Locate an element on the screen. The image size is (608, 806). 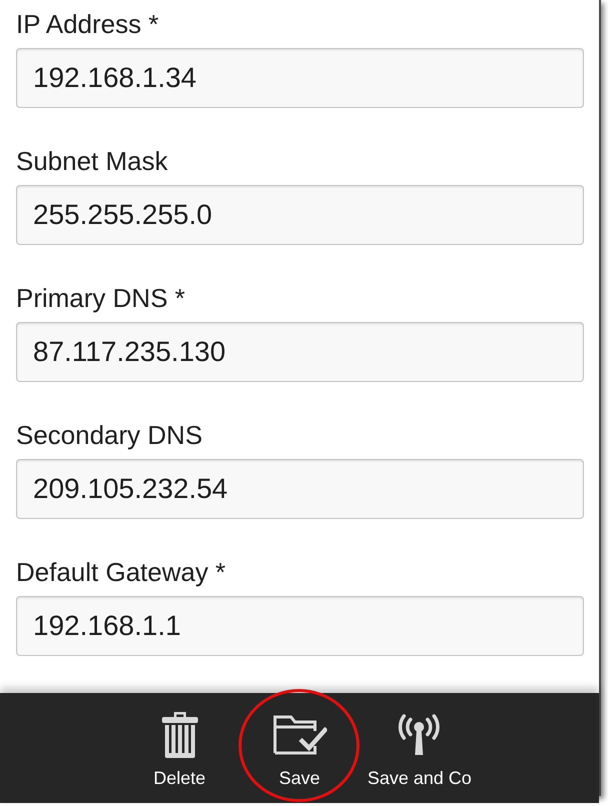
field-label: Primary DNS * is located at coordinates (101, 298).